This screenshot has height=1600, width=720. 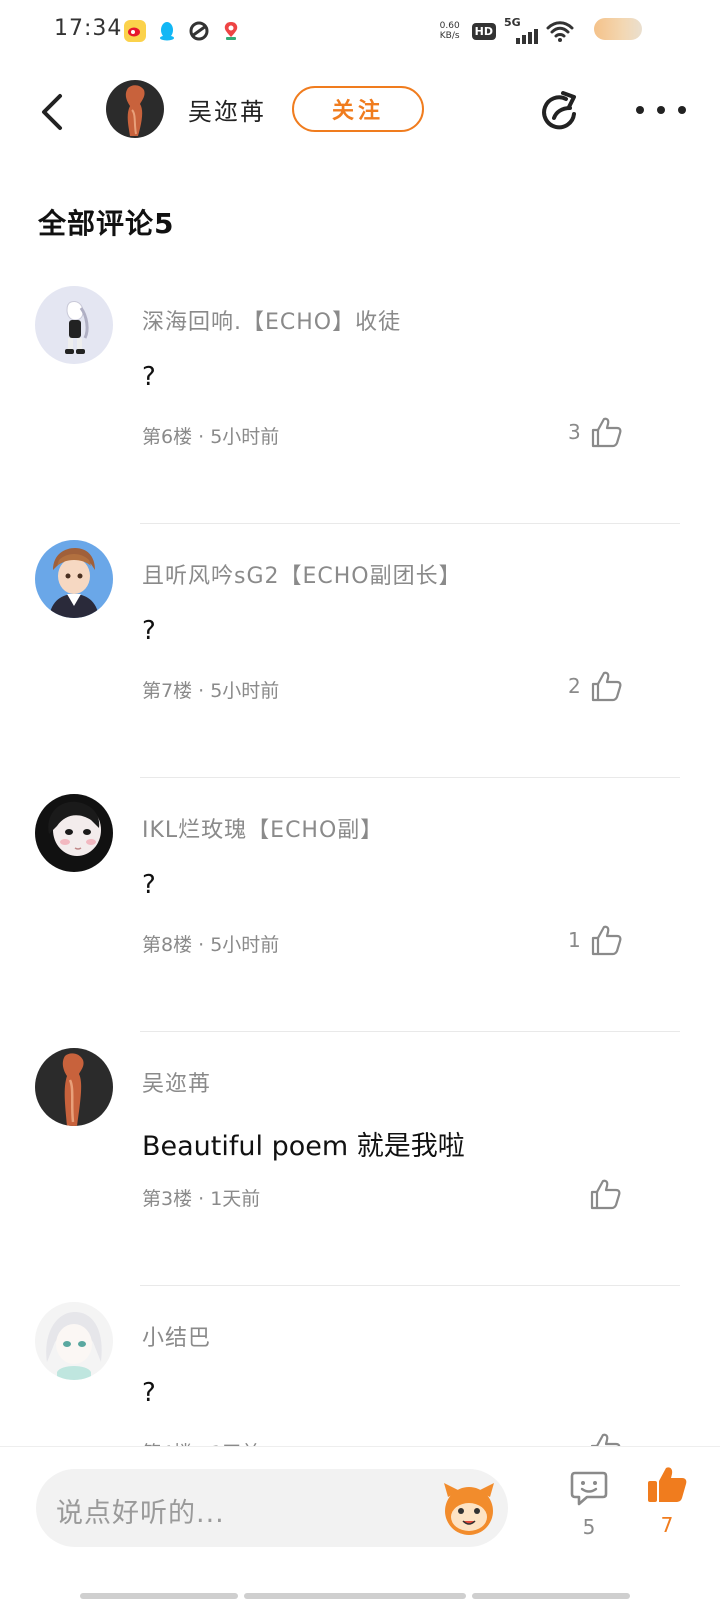 What do you see at coordinates (449, 36) in the screenshot?
I see `net-speed-unit: KB/s` at bounding box center [449, 36].